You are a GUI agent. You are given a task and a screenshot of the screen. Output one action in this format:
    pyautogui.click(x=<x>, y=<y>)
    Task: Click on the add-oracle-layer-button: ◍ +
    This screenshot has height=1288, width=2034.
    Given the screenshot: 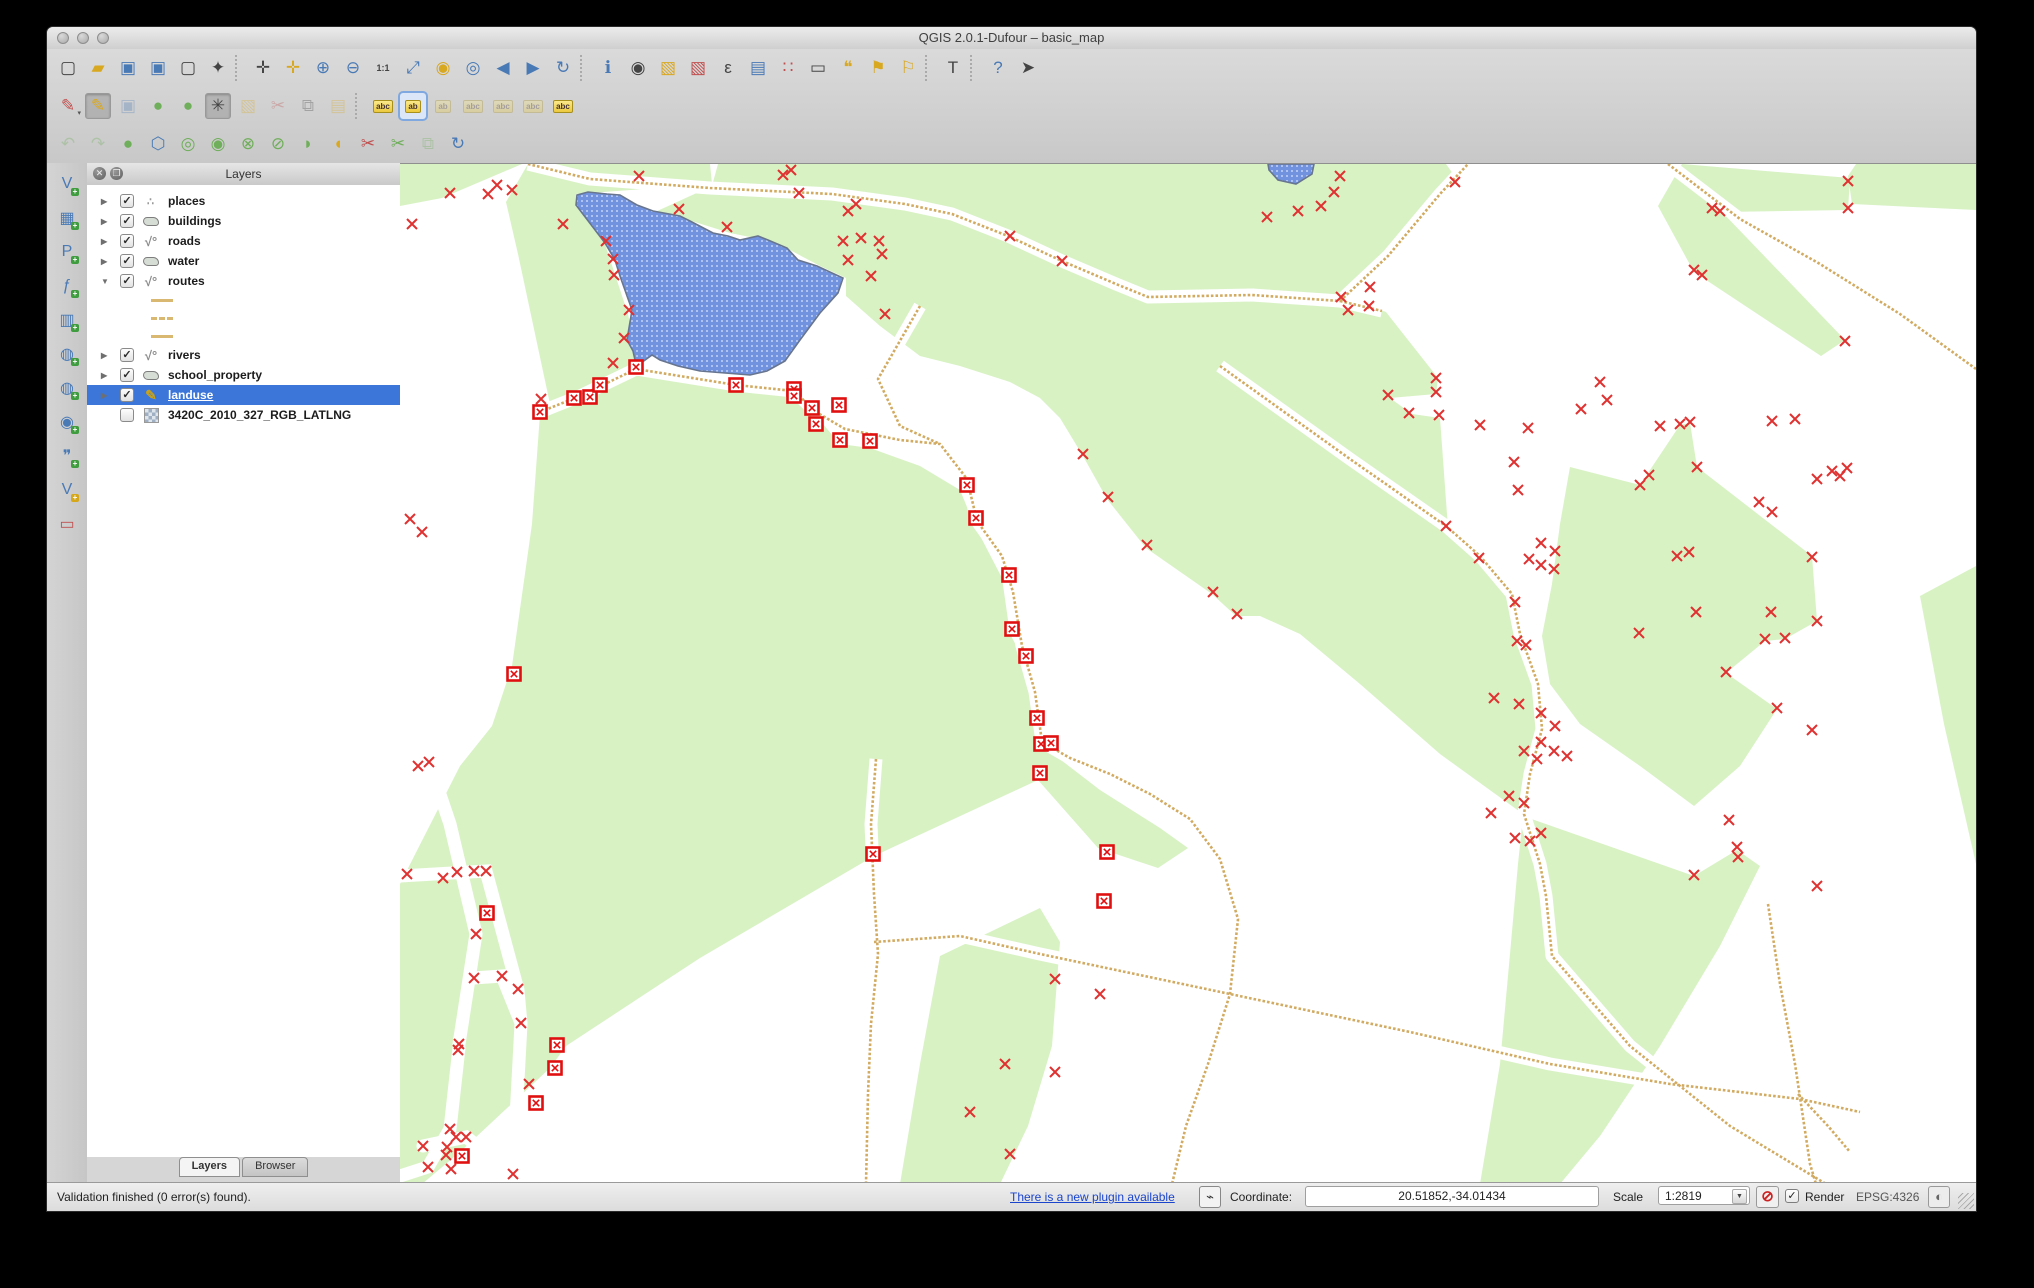 What is the action you would take?
    pyautogui.click(x=67, y=354)
    